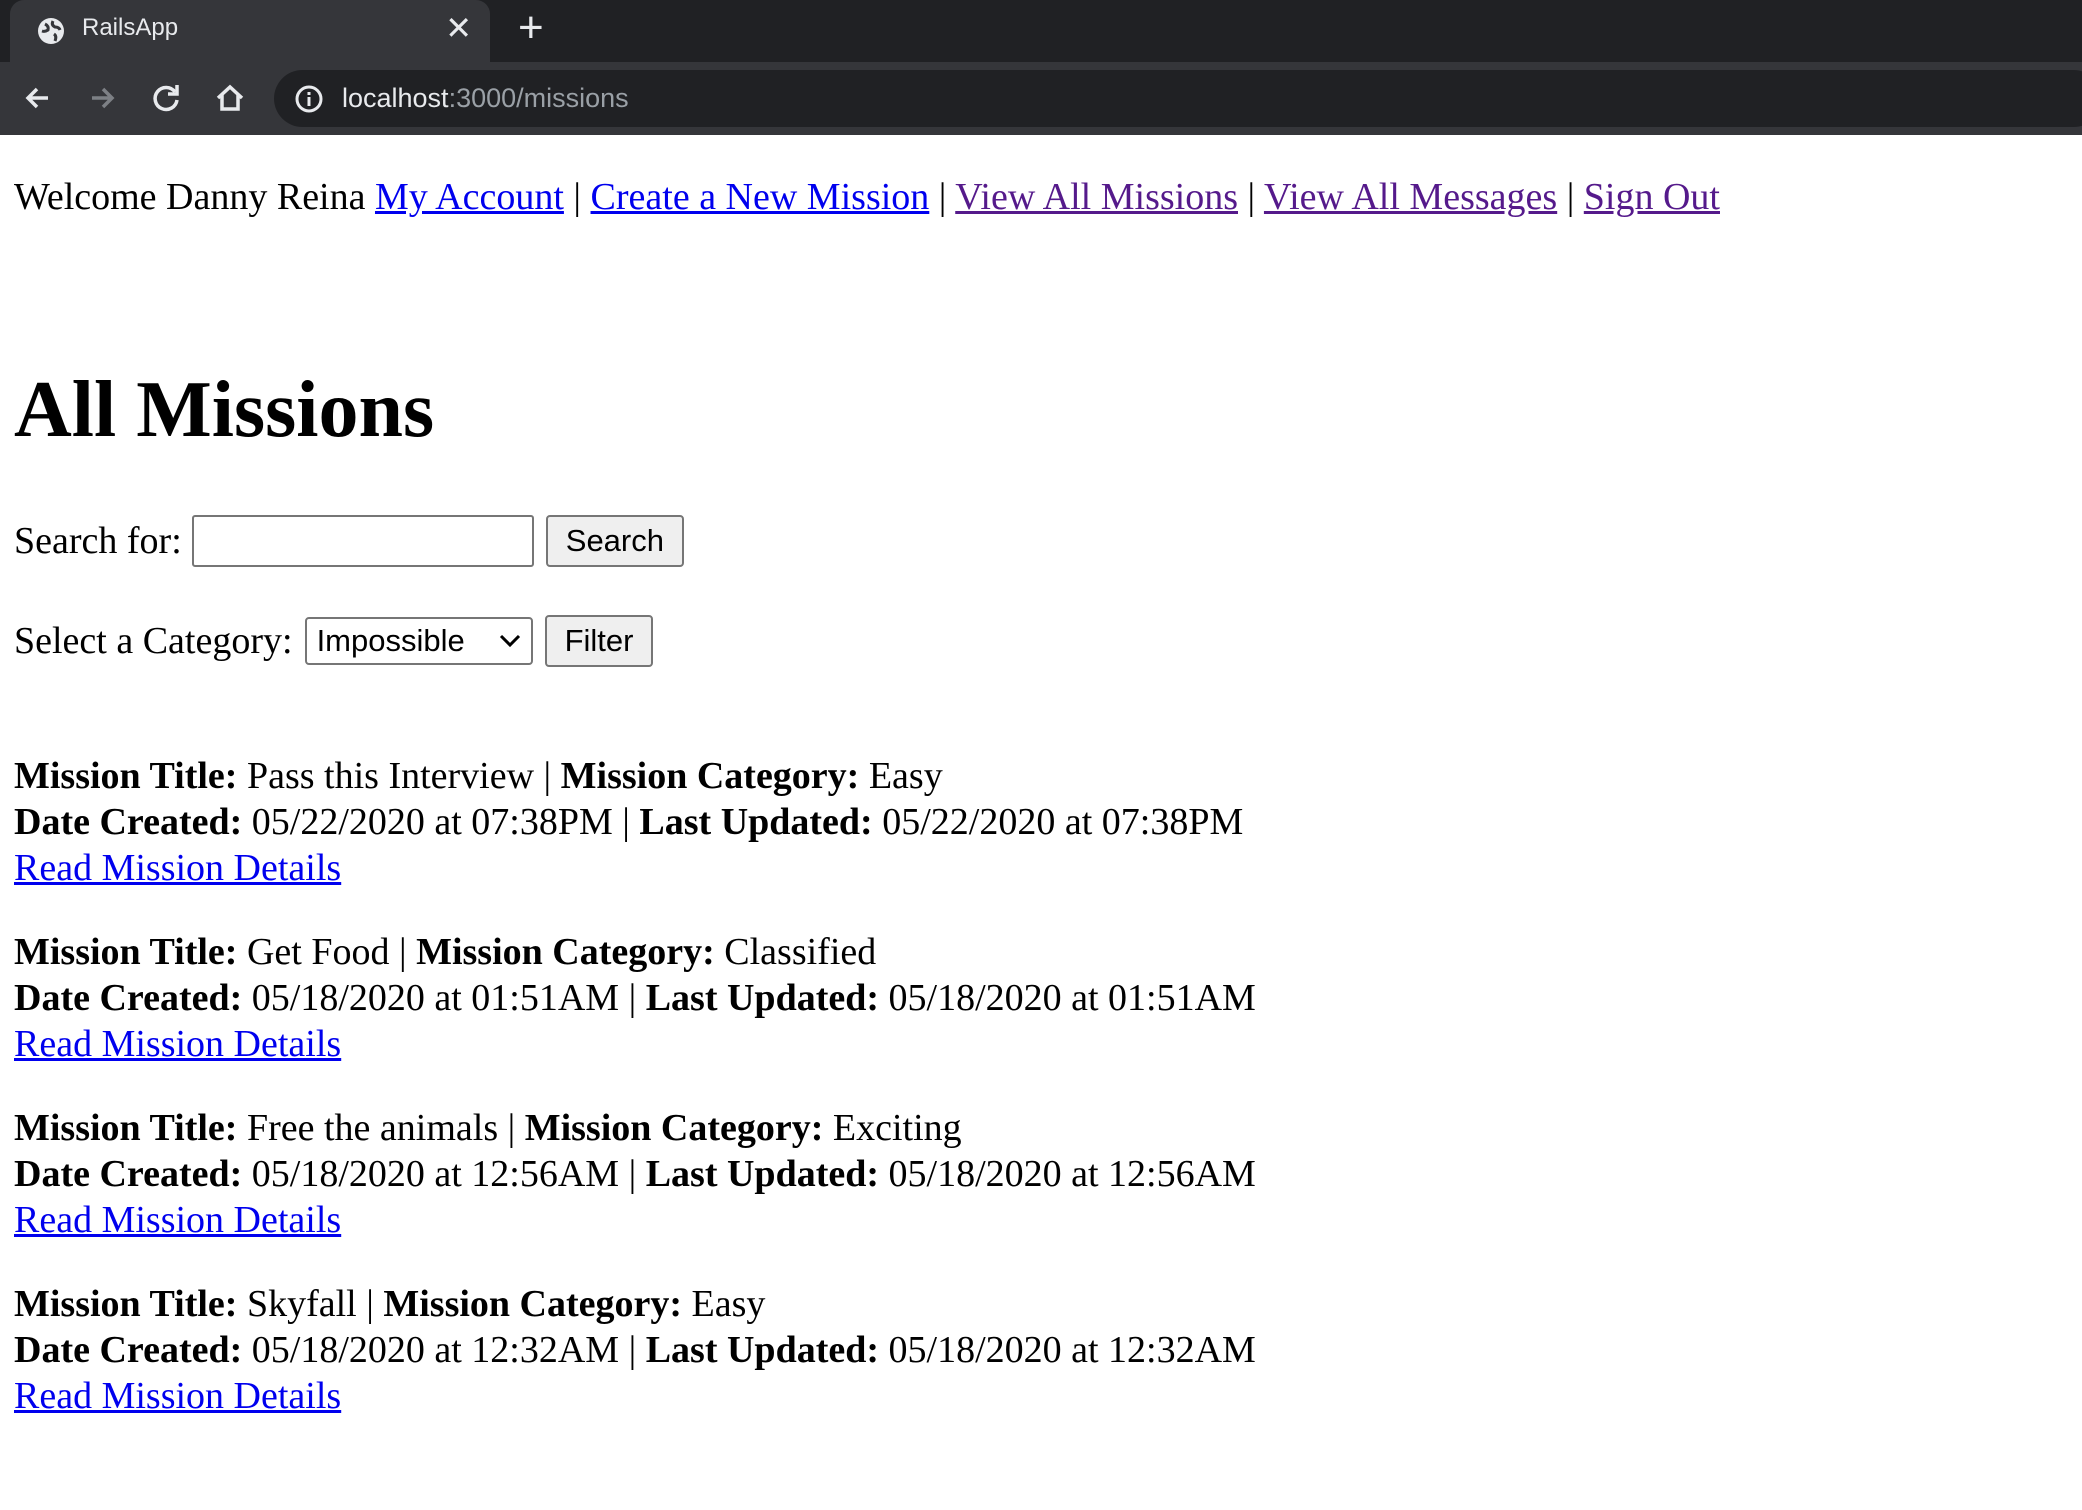 This screenshot has height=1510, width=2082. Describe the element at coordinates (301, 1304) in the screenshot. I see `mission-title: Skyfall` at that location.